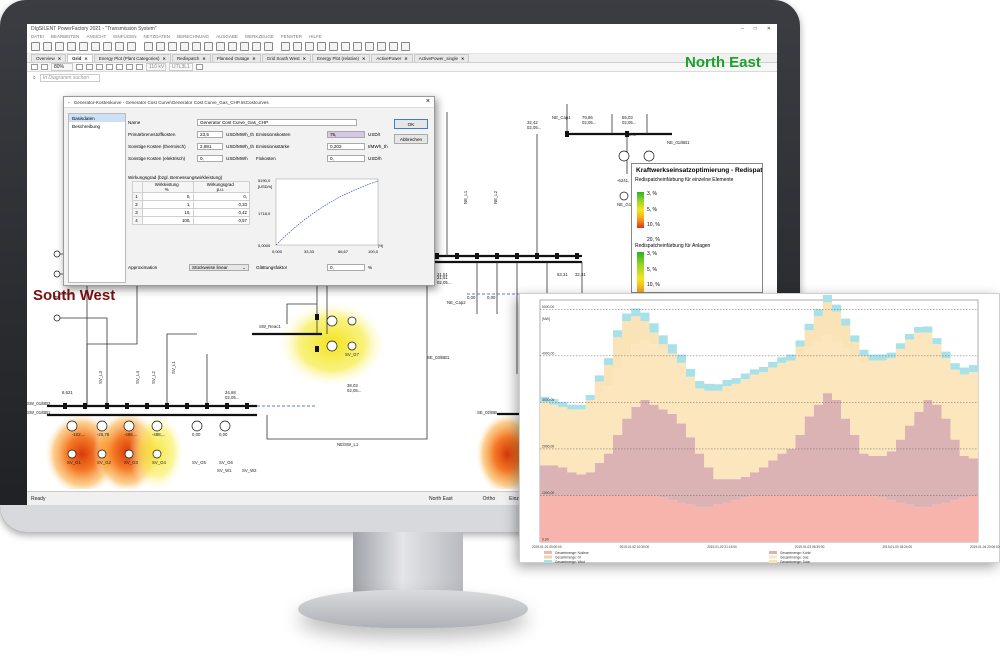 The image size is (1000, 667). Describe the element at coordinates (441, 58) in the screenshot. I see `tab-activepower-single: ActivePower_single ✕` at that location.